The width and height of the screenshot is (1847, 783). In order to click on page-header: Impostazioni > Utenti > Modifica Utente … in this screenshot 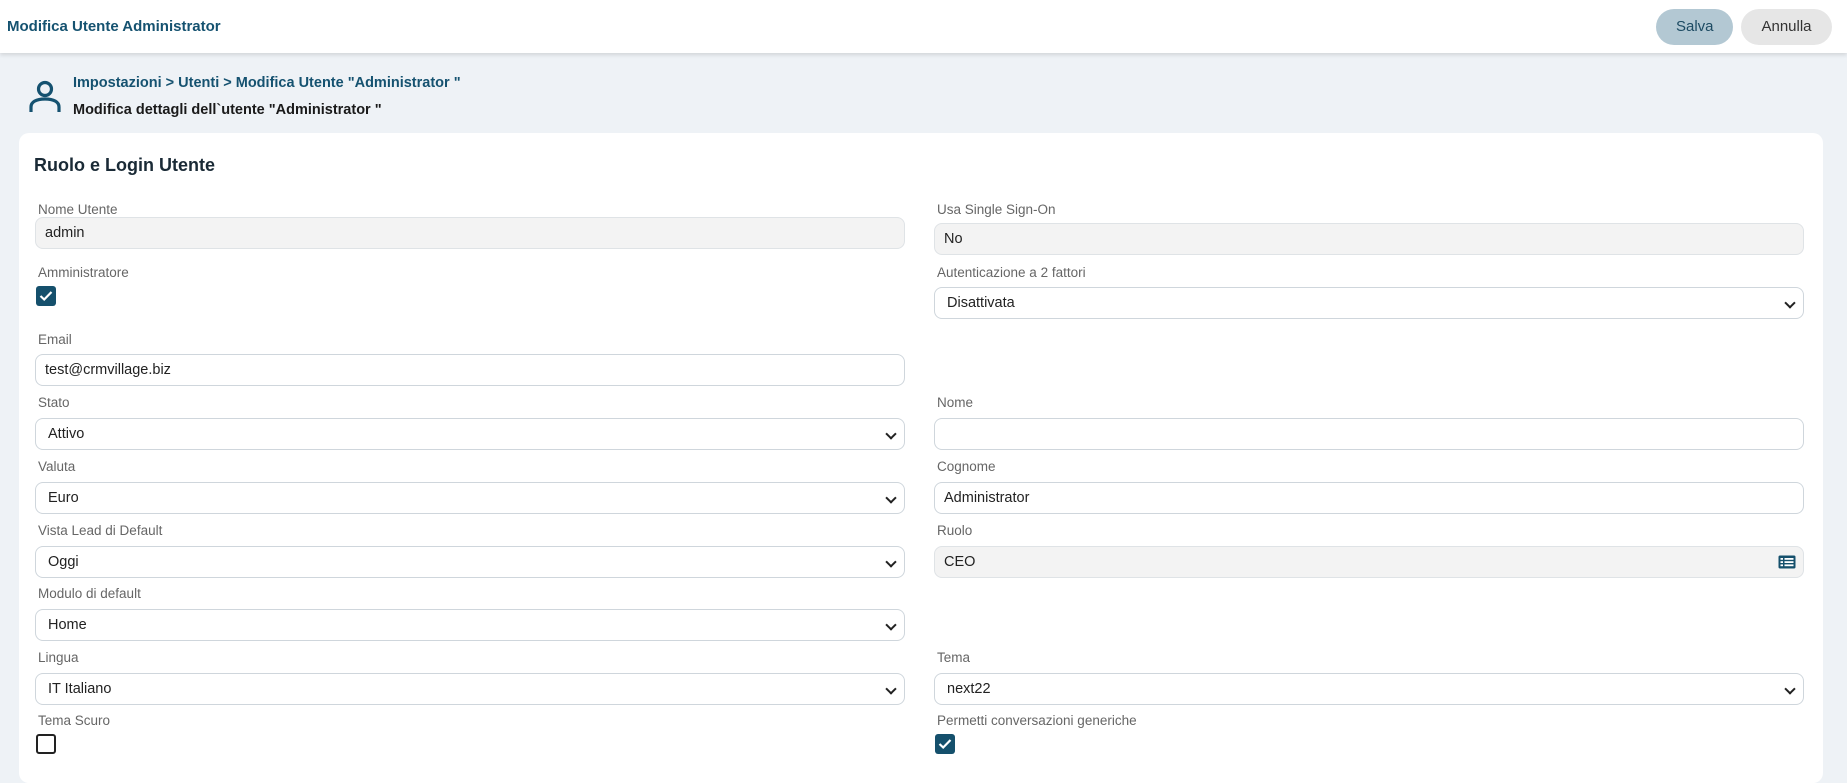, I will do `click(923, 93)`.